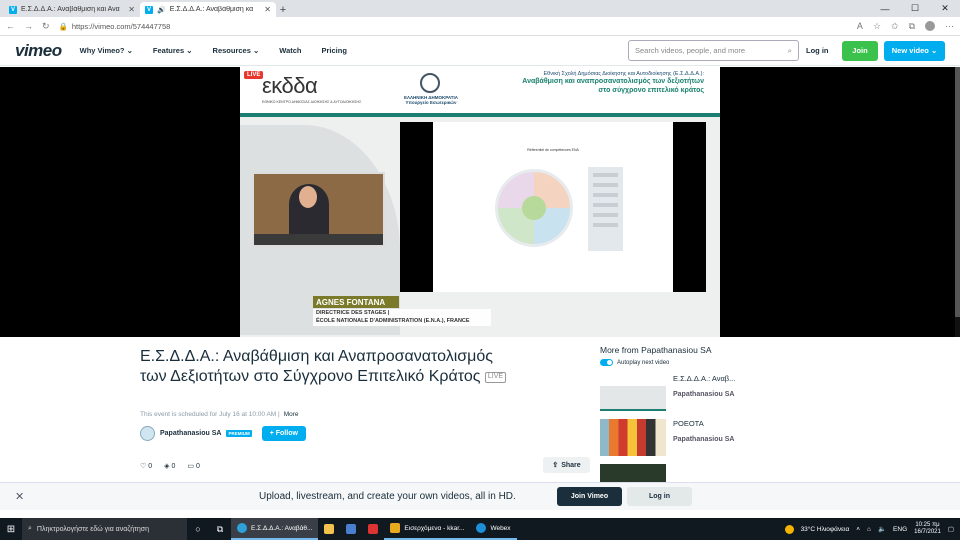 The width and height of the screenshot is (960, 540). I want to click on close-icon: ✕, so click(19, 496).